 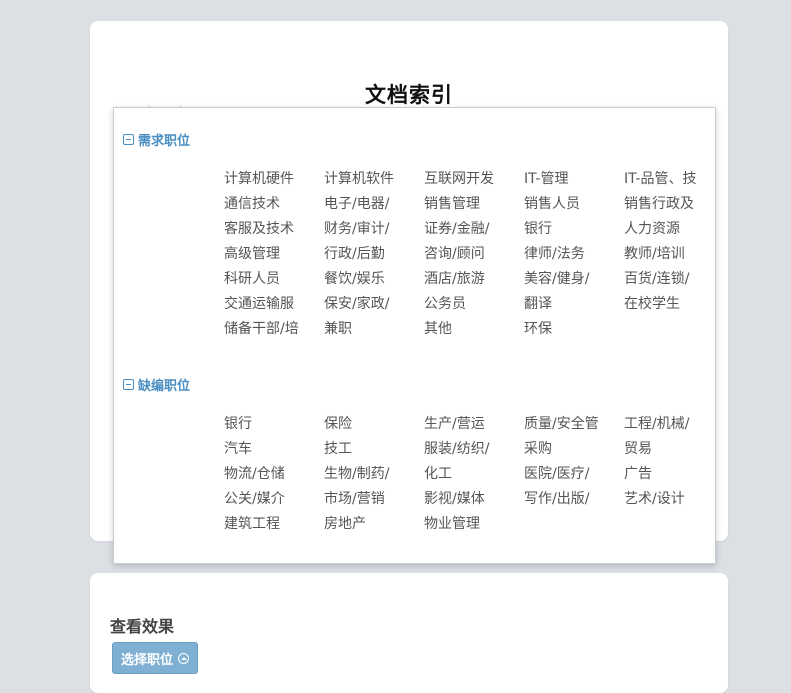 I want to click on position-option: 储备干部/培, so click(x=274, y=329).